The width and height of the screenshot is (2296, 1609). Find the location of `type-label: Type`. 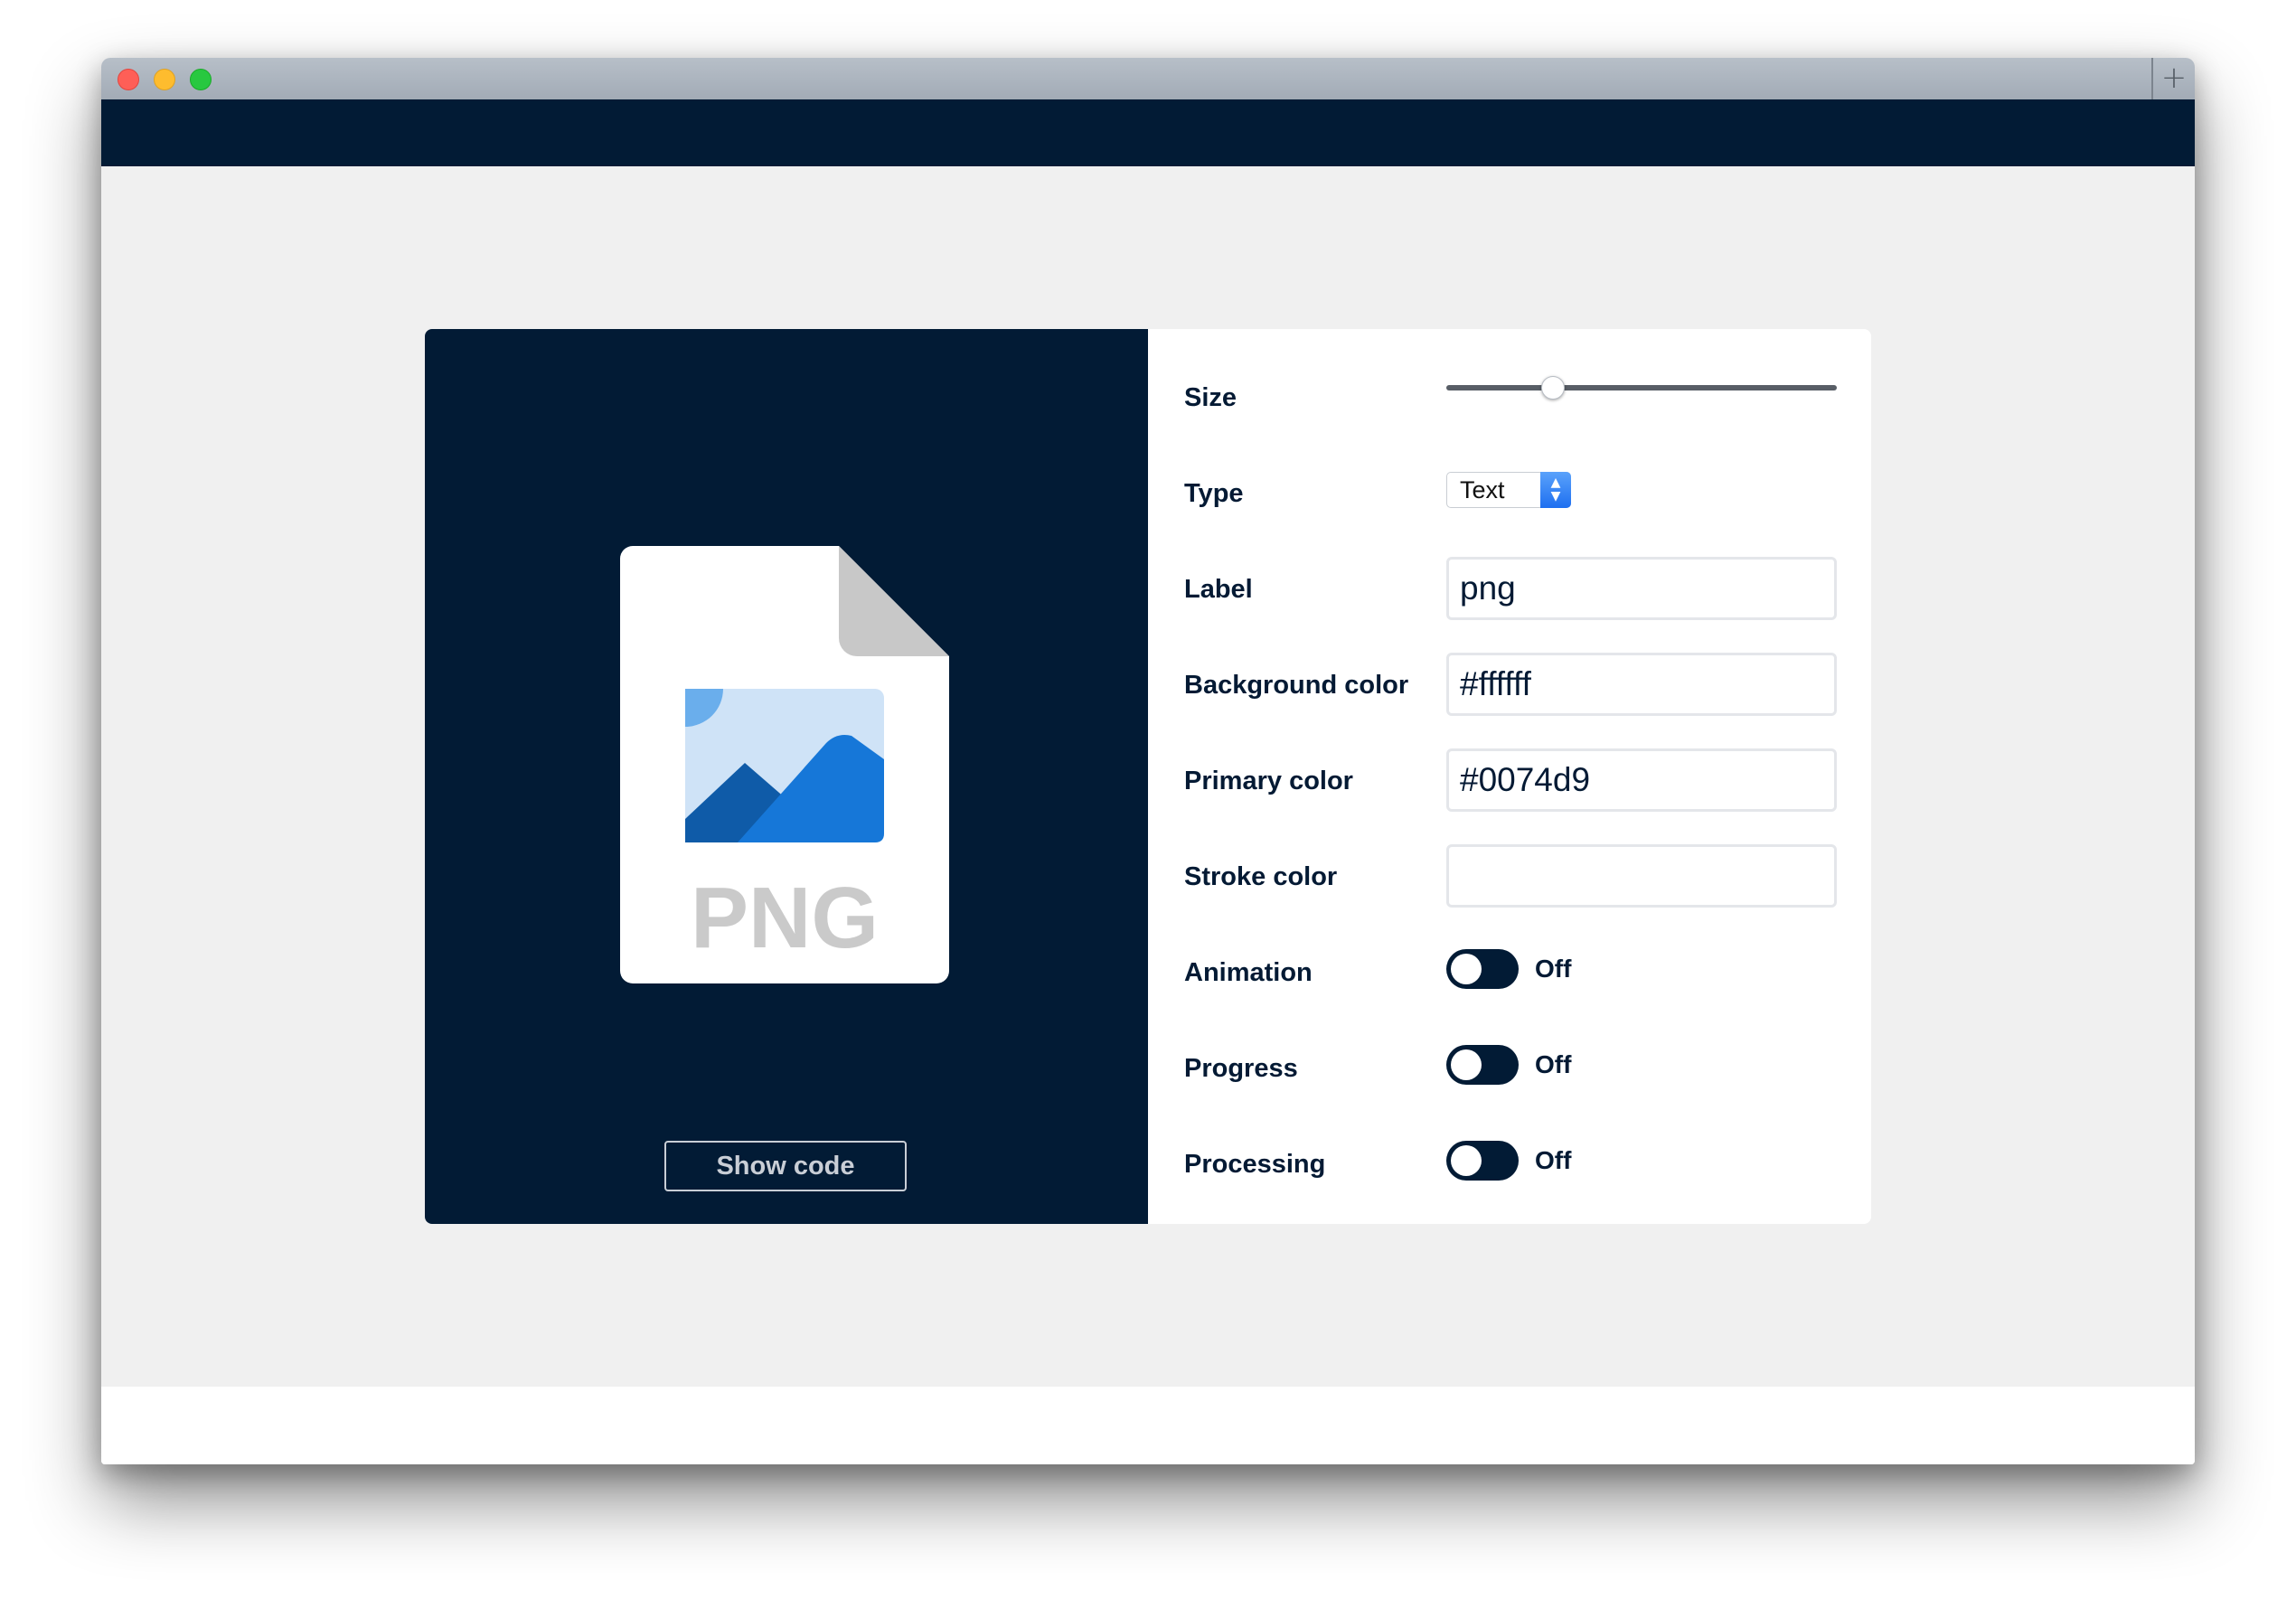

type-label: Type is located at coordinates (1214, 493).